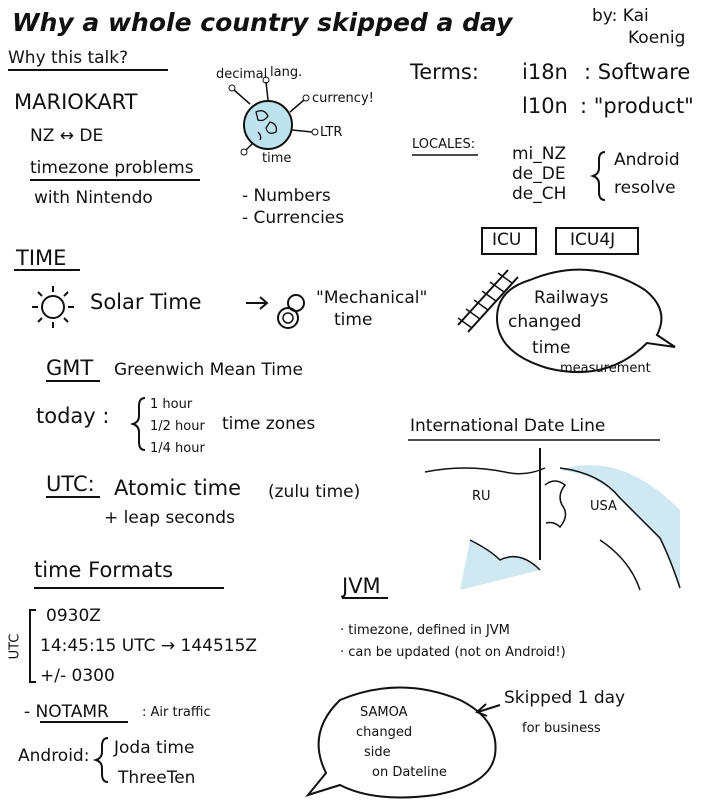 The width and height of the screenshot is (719, 800). What do you see at coordinates (645, 188) in the screenshot?
I see `android-resolve-line2: resolve` at bounding box center [645, 188].